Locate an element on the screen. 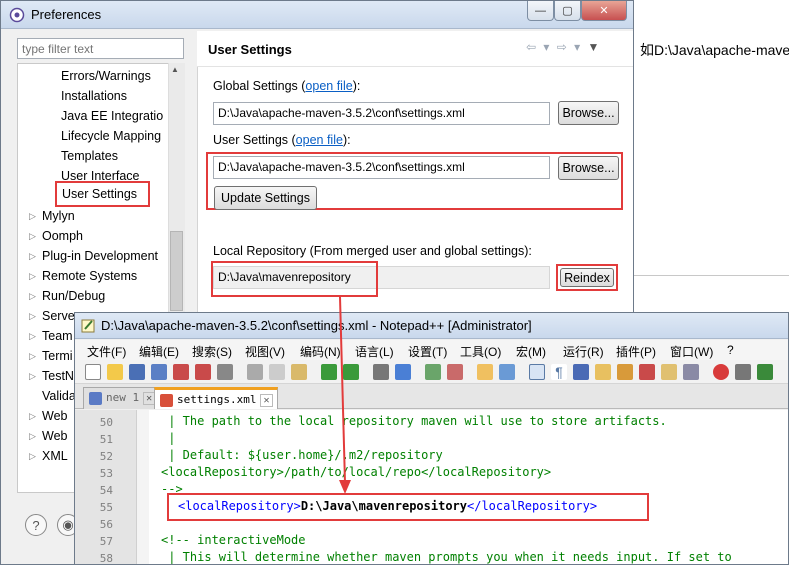  indent-guide-icon is located at coordinates (581, 372).